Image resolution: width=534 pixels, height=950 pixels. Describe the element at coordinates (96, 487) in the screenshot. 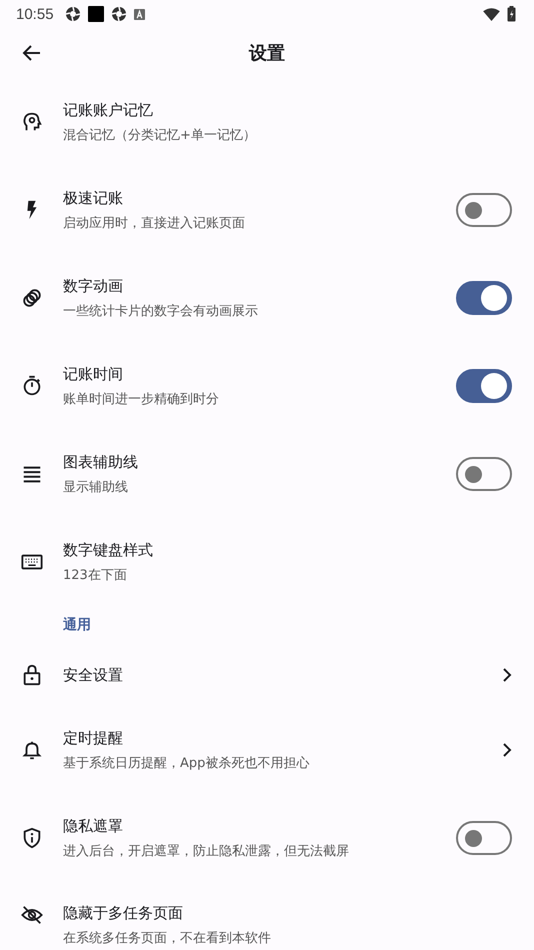

I see `item-subtitle: 显示辅助线` at that location.